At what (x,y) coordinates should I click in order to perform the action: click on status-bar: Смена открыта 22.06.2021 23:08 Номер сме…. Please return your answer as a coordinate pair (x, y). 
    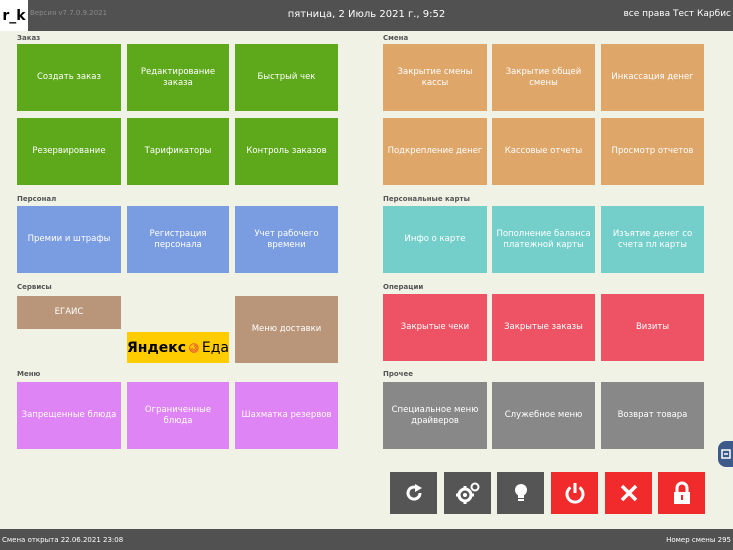
    Looking at the image, I should click on (366, 539).